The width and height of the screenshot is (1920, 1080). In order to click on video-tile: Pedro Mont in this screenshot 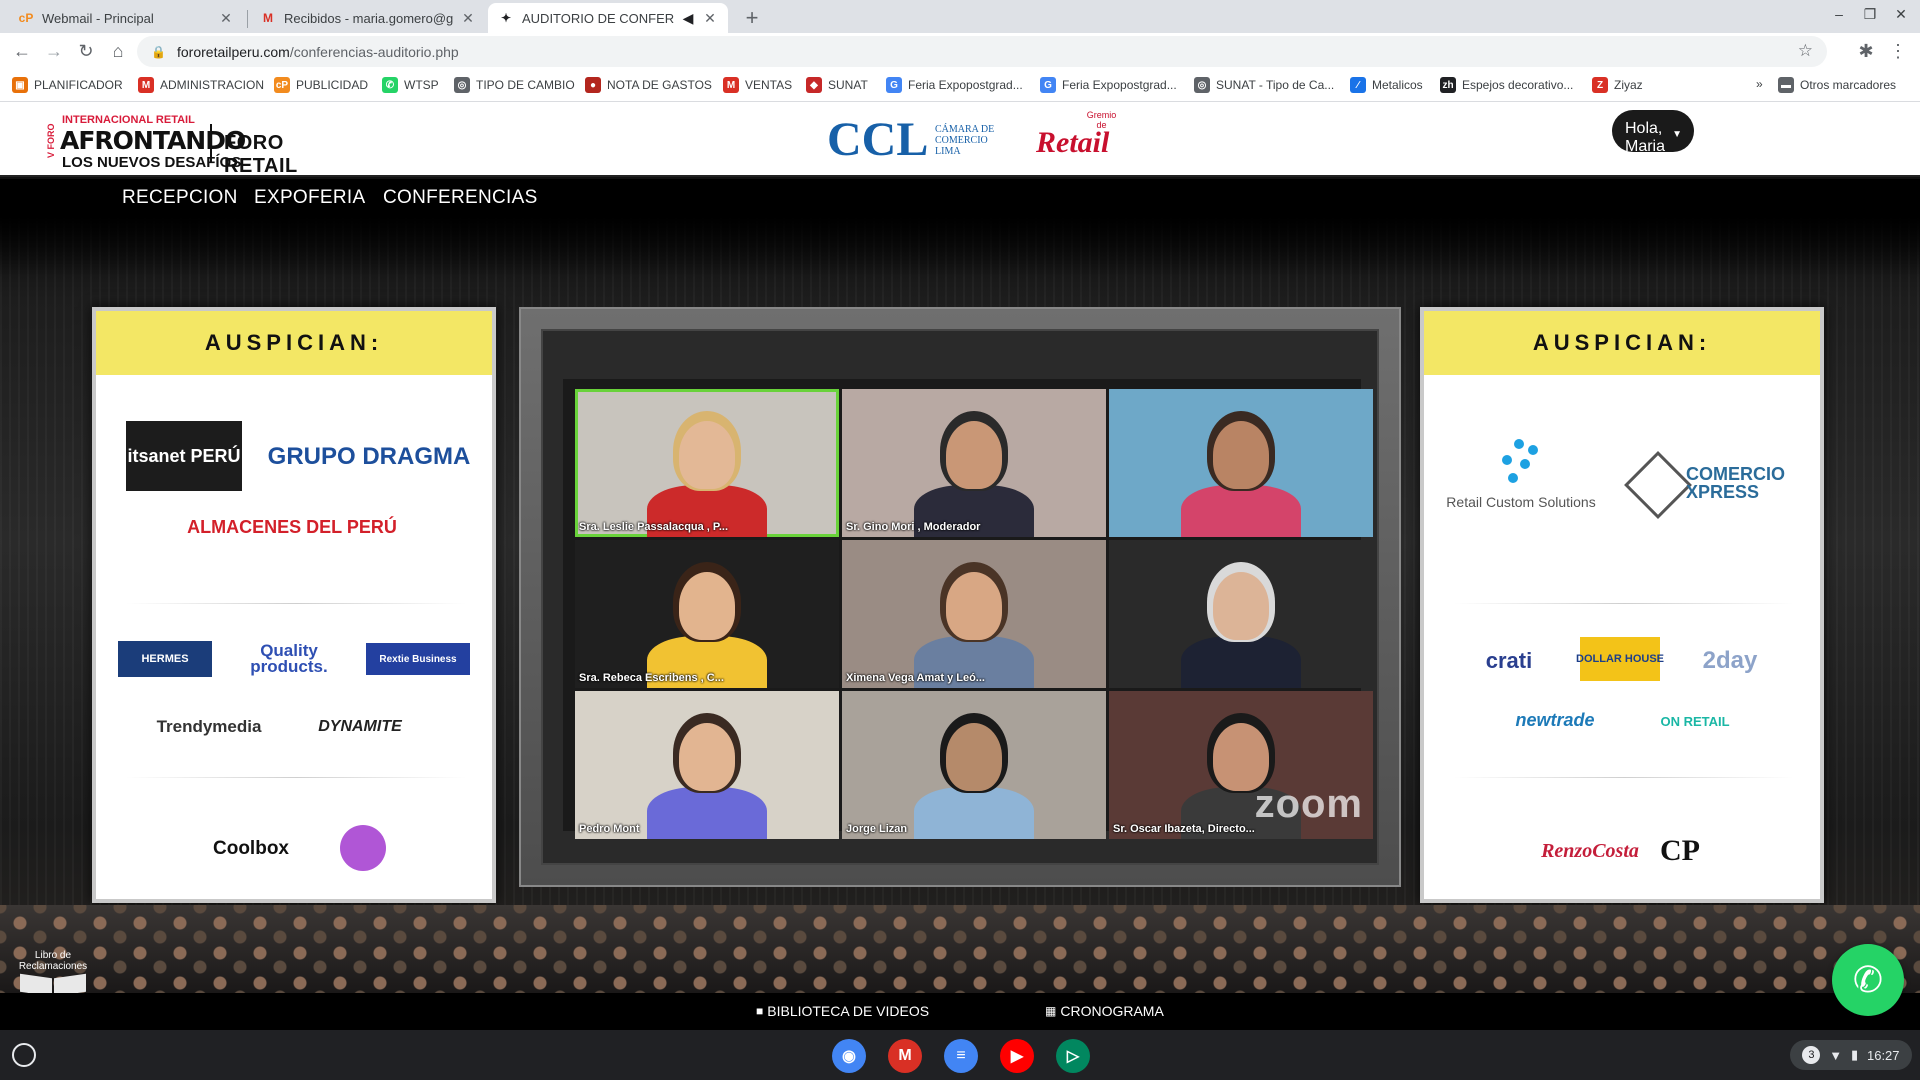, I will do `click(707, 765)`.